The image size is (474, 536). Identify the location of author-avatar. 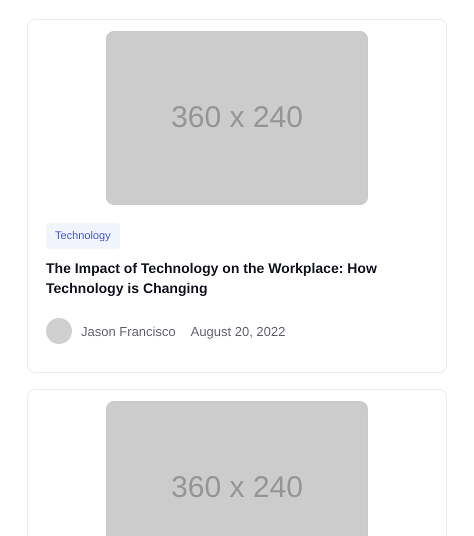
(59, 331).